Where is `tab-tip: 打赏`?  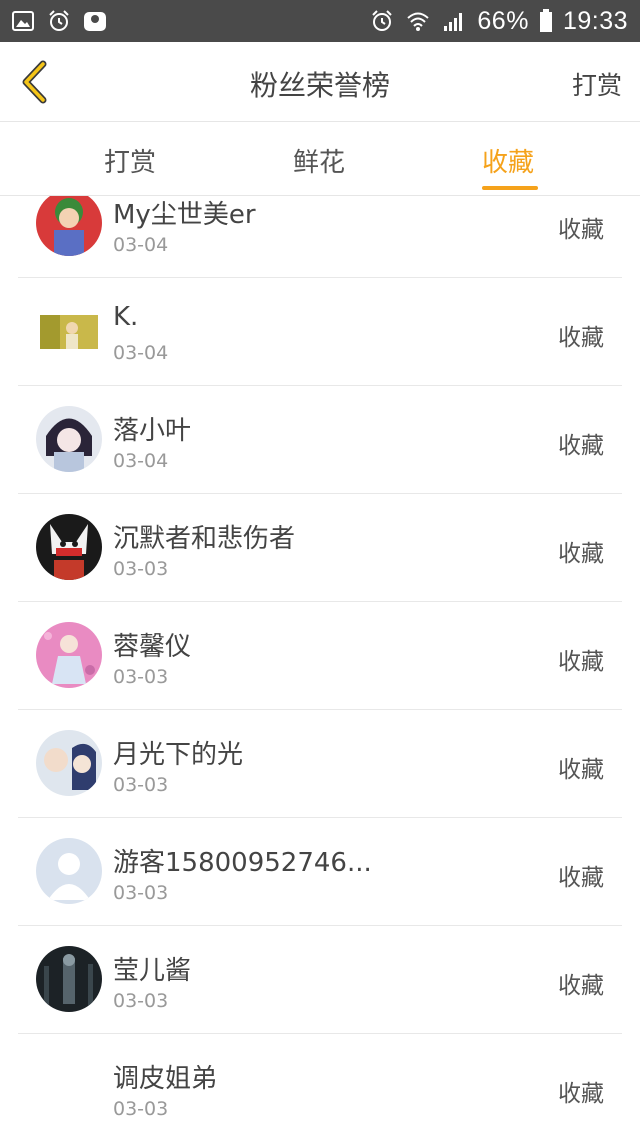
tab-tip: 打赏 is located at coordinates (130, 160).